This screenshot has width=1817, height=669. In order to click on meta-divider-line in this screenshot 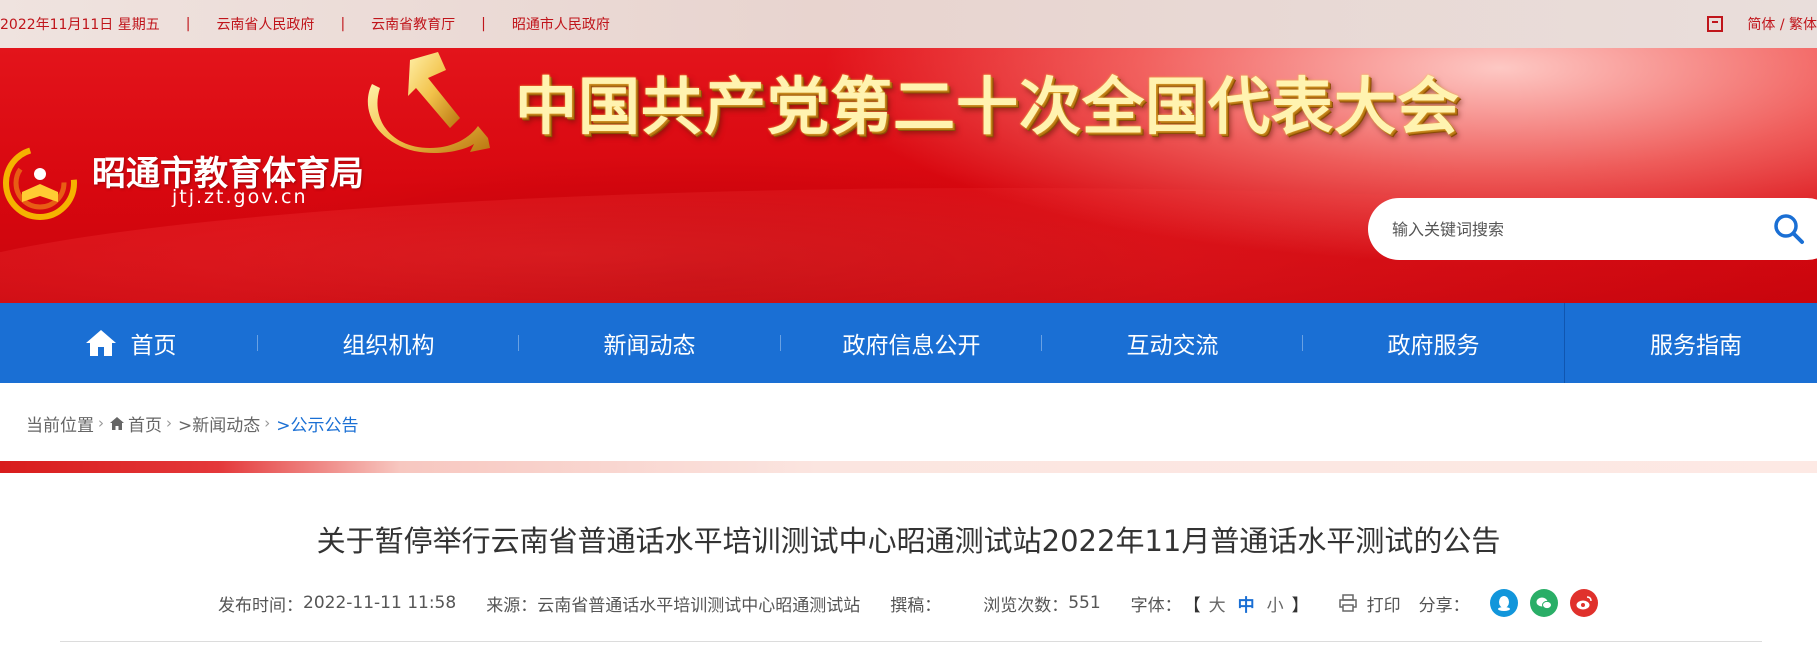, I will do `click(911, 641)`.